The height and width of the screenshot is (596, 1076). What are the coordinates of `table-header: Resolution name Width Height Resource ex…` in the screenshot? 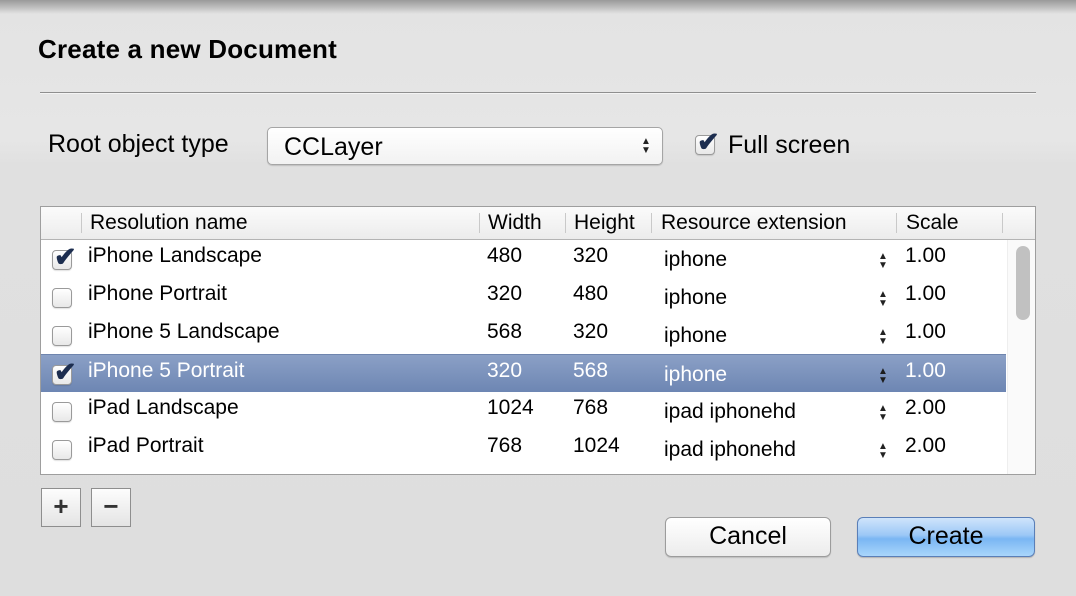 It's located at (538, 223).